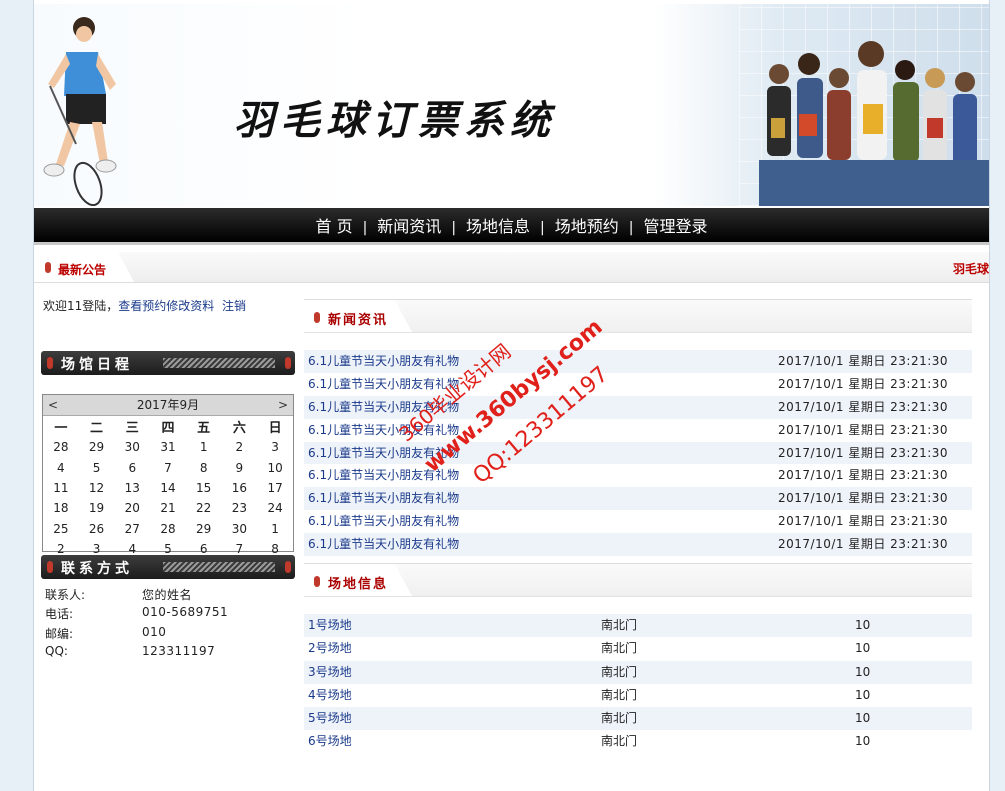 The width and height of the screenshot is (1005, 791). I want to click on calendar-day: 26, so click(97, 529).